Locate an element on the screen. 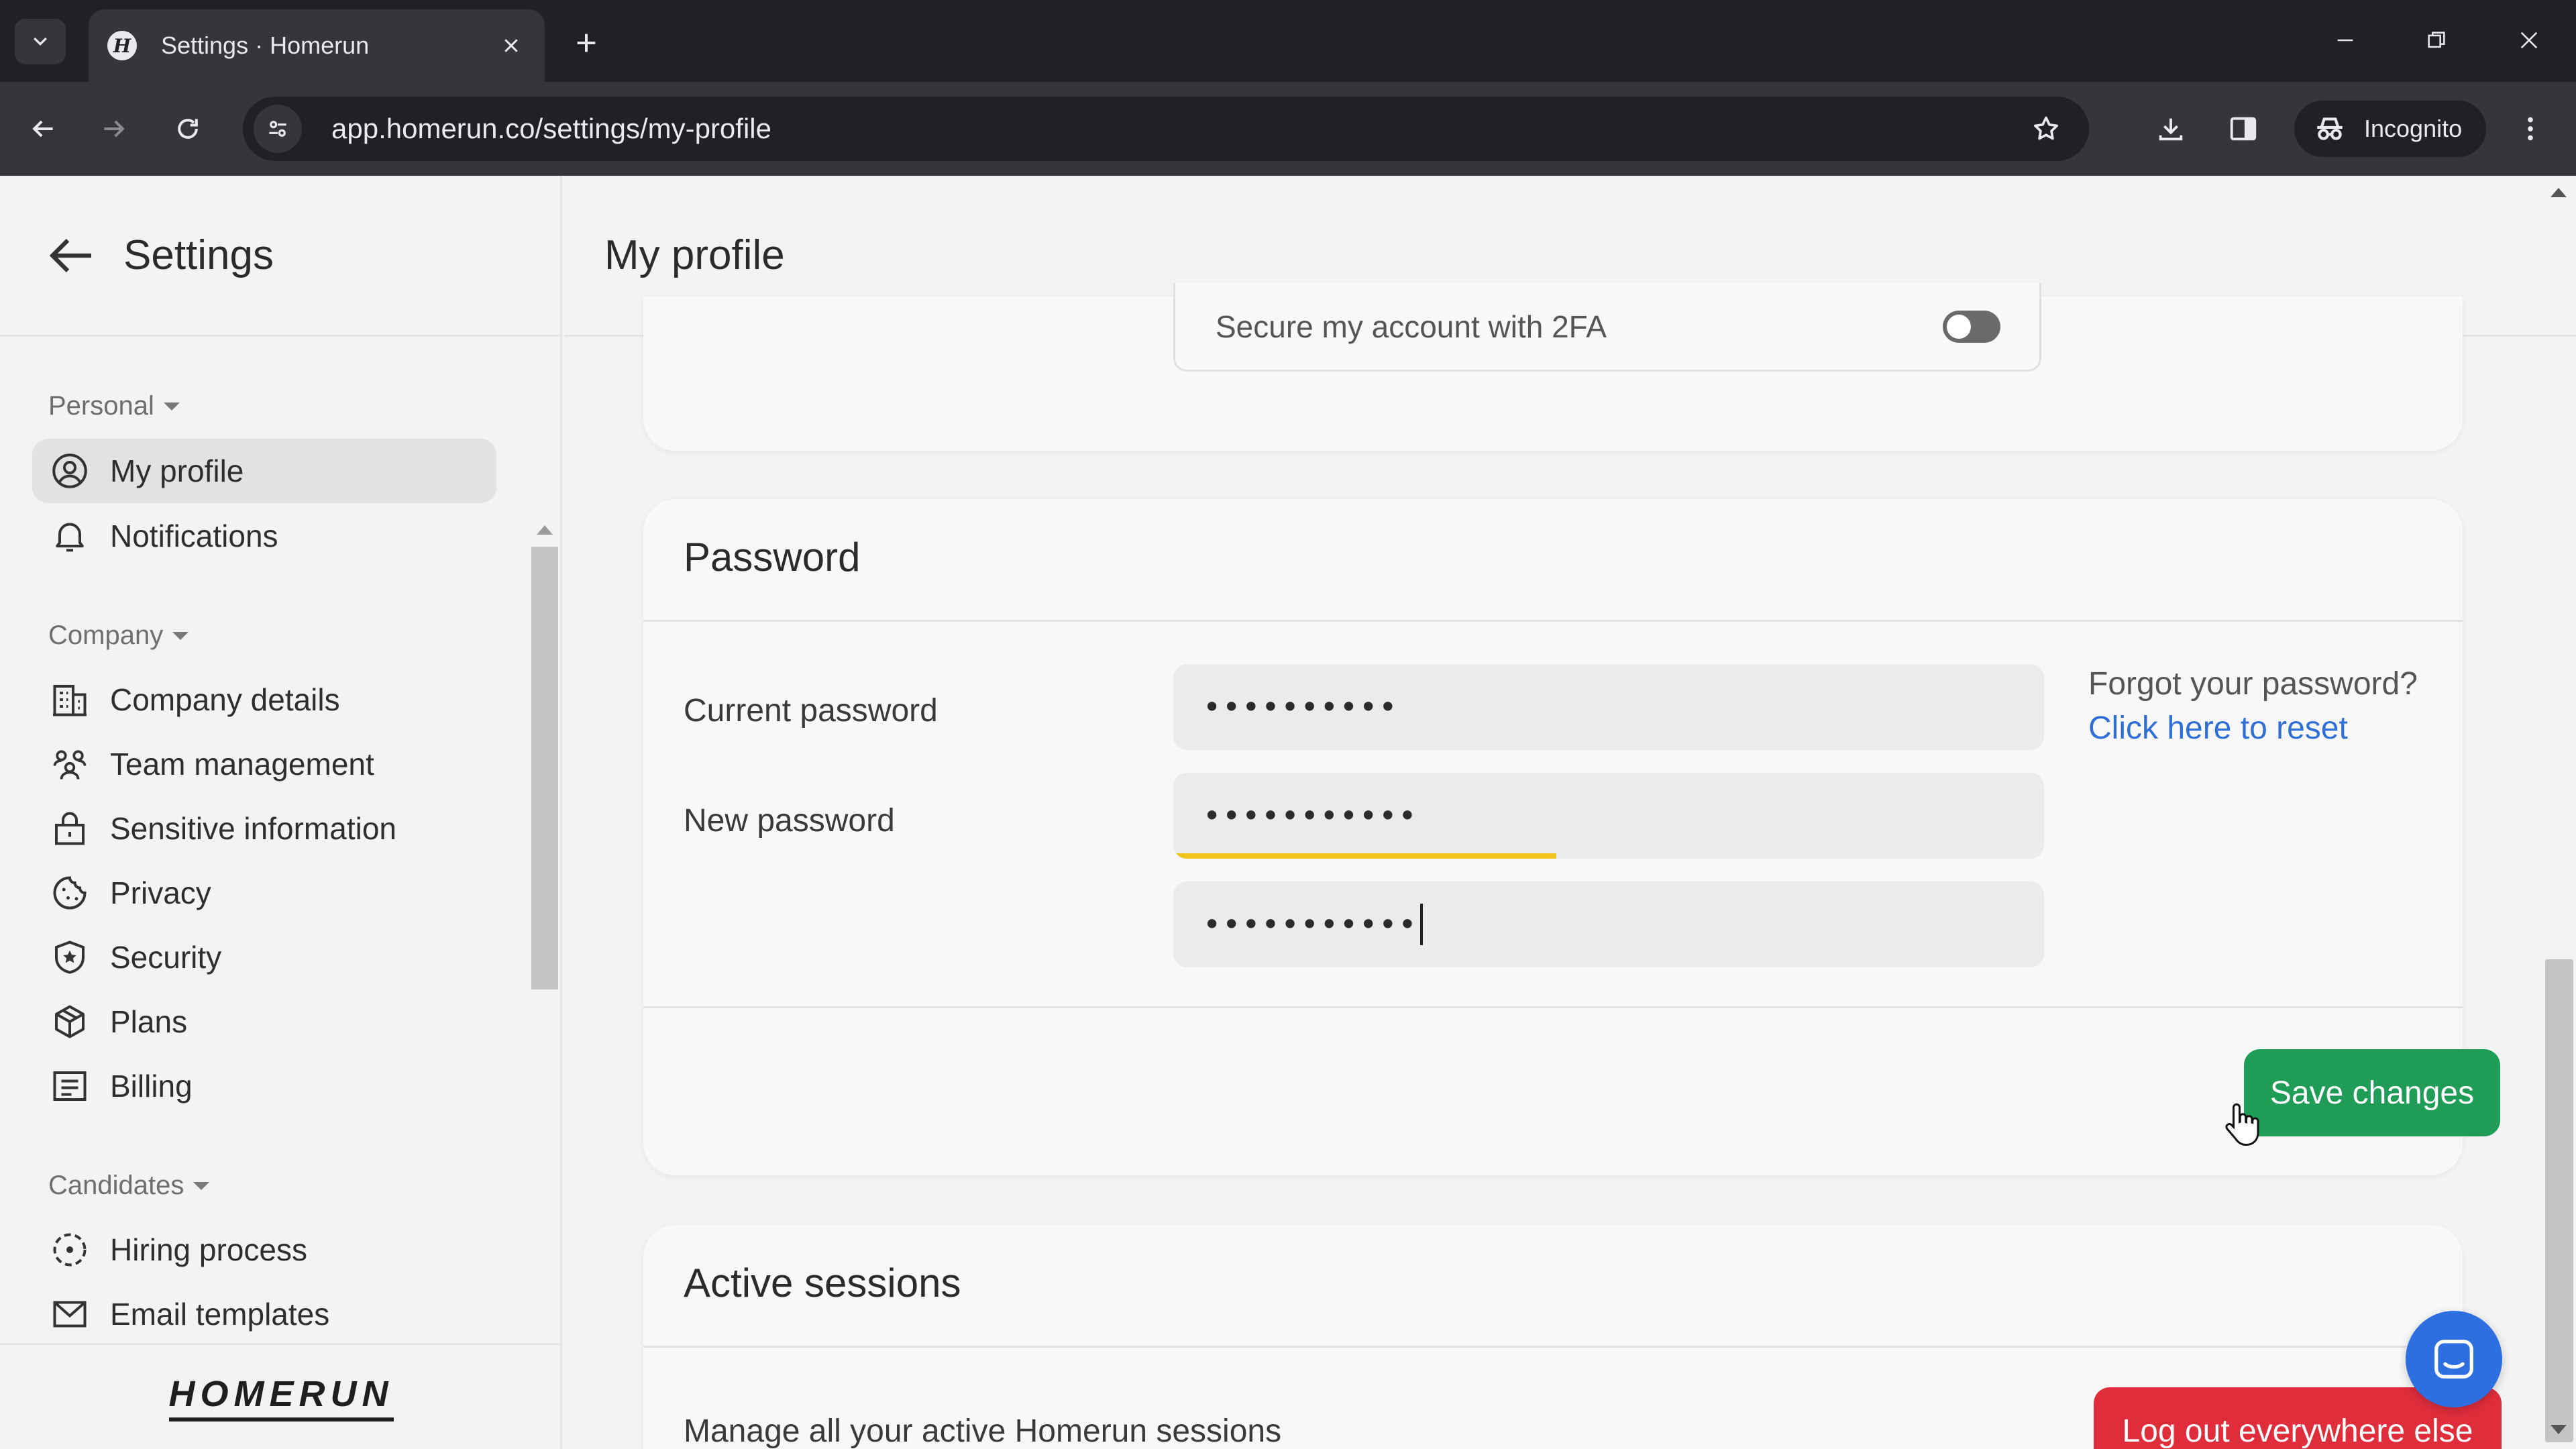  hand-pointer-icon is located at coordinates (2242, 1124).